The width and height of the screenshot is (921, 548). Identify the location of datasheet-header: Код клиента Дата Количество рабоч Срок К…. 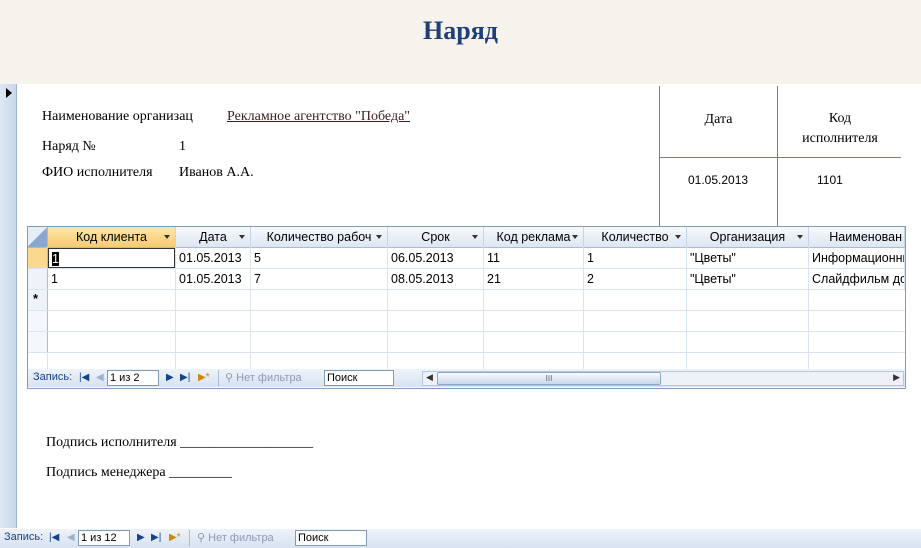
(466, 237).